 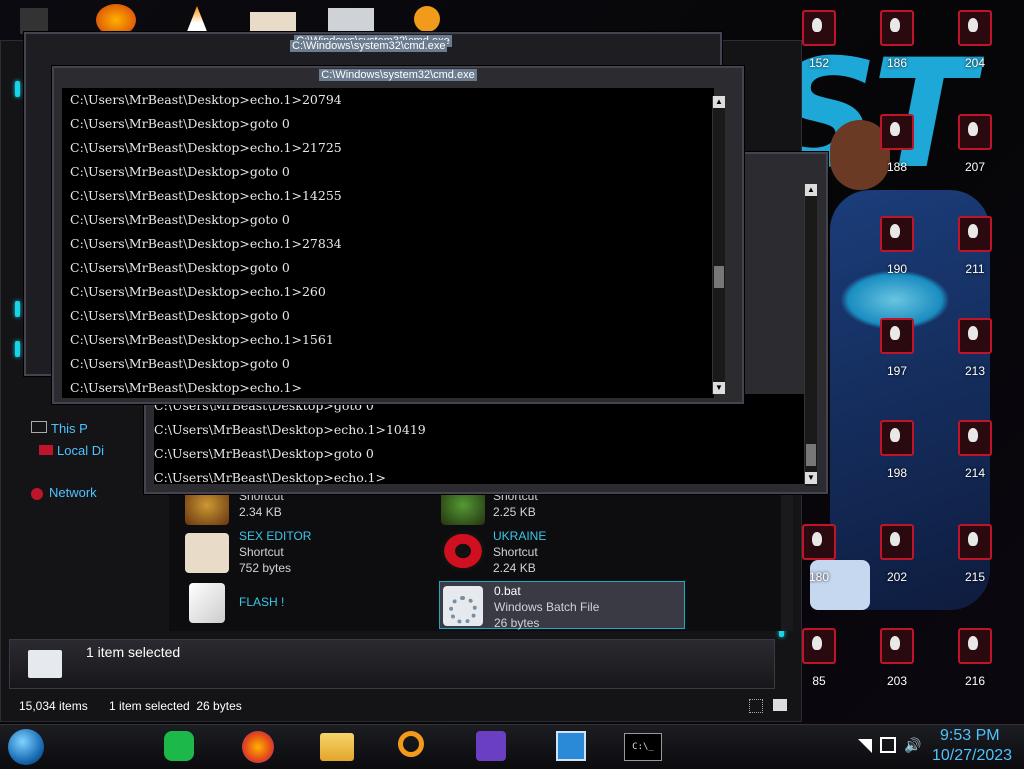 I want to click on desktop-icon-label: 190, so click(x=897, y=269).